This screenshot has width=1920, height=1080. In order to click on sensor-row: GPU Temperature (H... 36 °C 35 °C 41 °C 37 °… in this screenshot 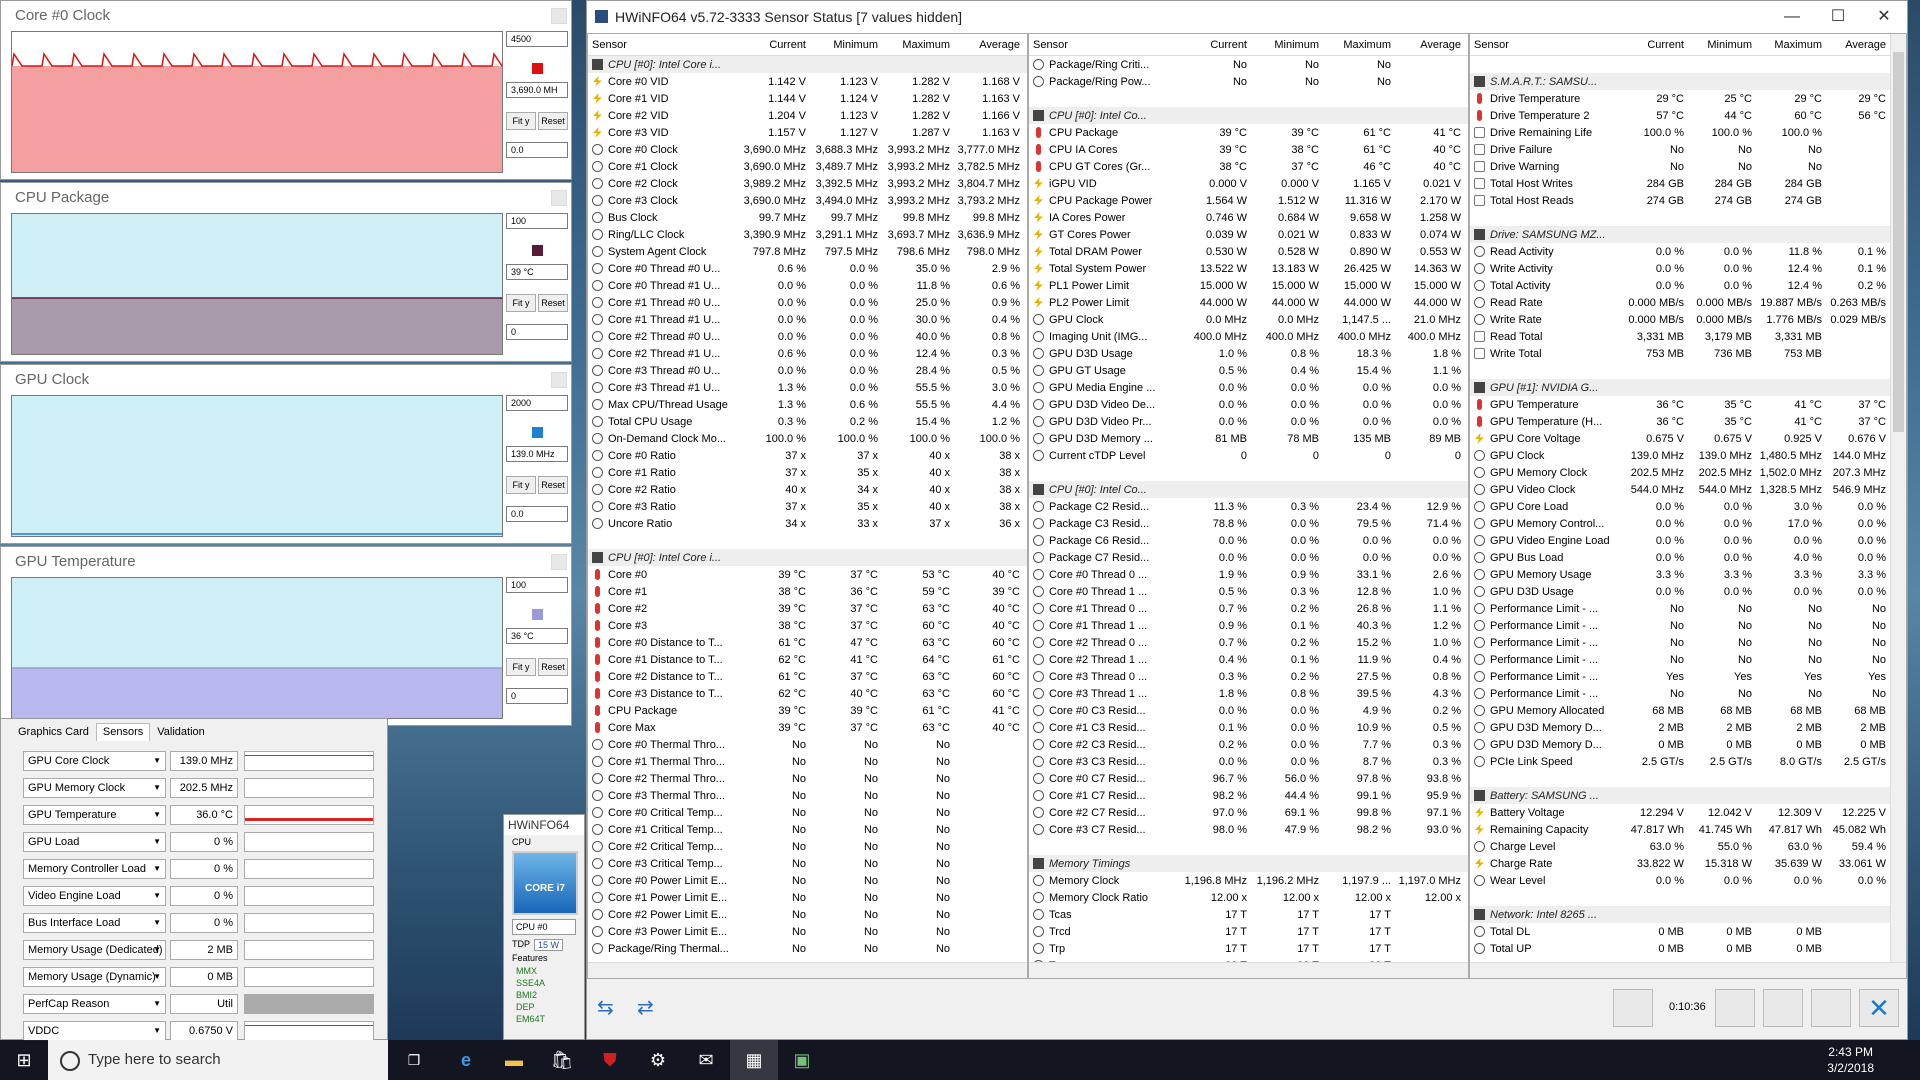, I will do `click(1688, 421)`.